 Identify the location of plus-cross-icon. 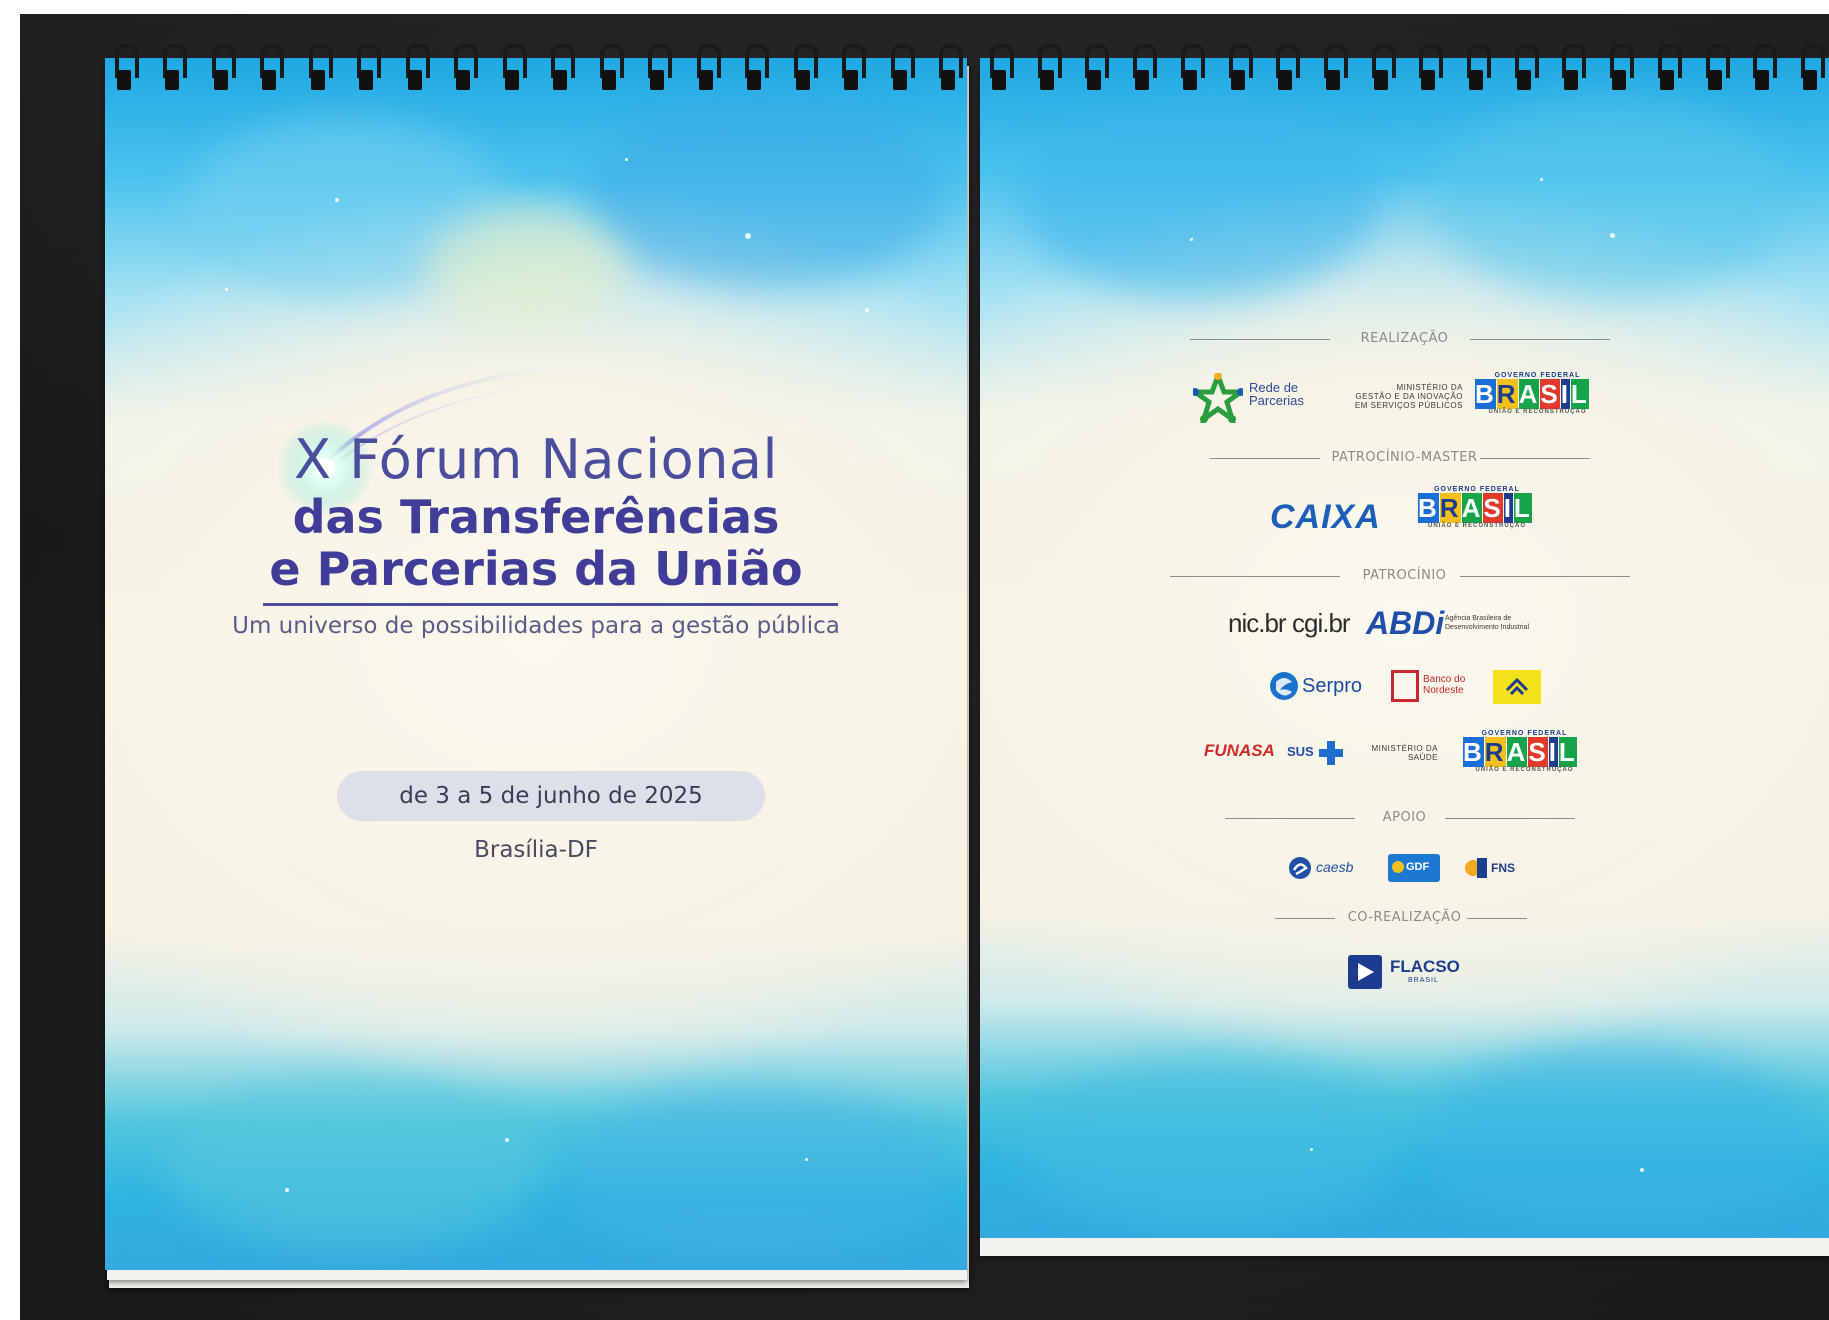
(1331, 753).